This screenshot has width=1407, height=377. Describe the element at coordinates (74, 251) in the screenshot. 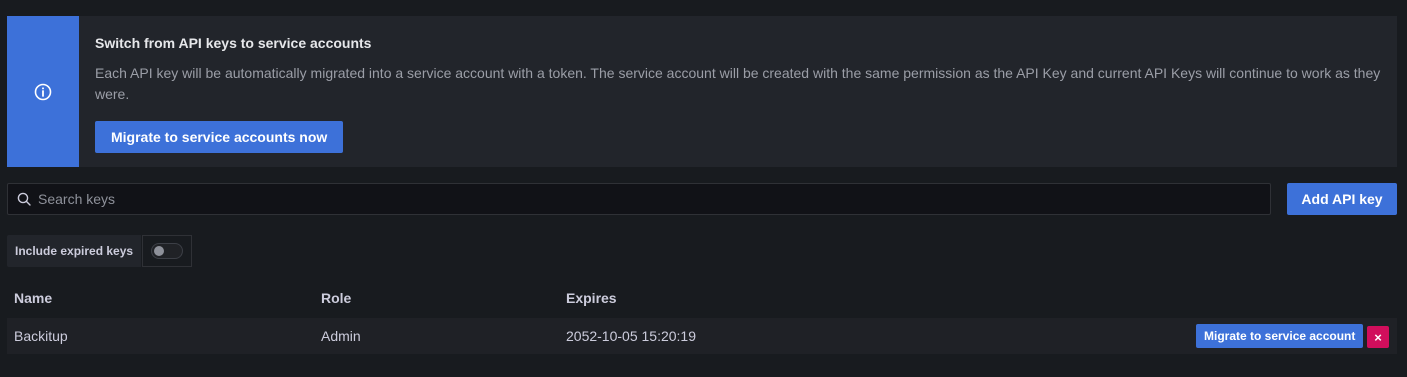

I see `include-expired-label: Include expired keys` at that location.